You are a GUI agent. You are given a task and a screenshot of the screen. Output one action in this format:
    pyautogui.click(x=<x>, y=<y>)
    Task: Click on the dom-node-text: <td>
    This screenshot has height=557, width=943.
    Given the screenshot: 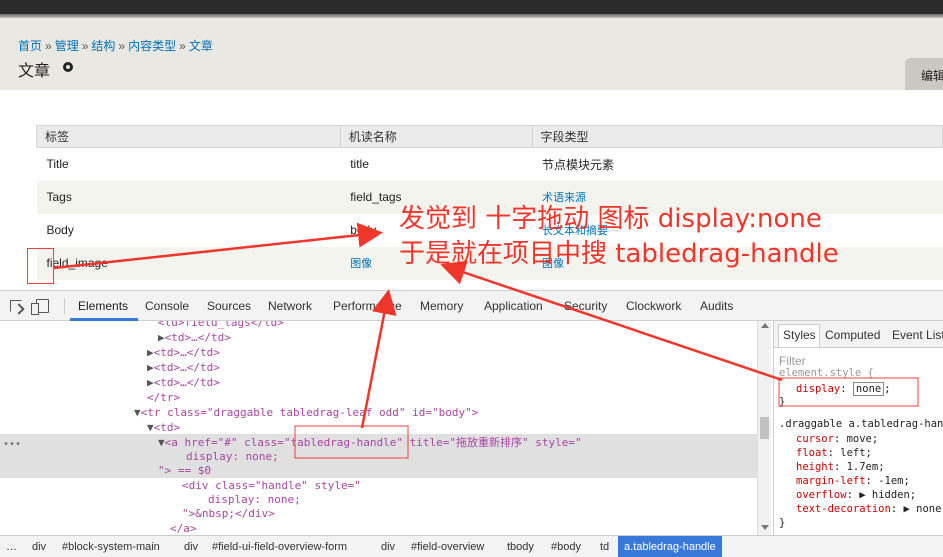 What is the action you would take?
    pyautogui.click(x=167, y=427)
    